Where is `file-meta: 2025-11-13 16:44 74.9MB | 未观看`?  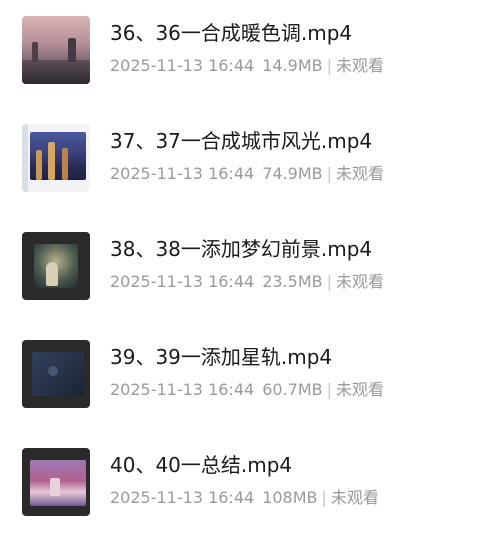
file-meta: 2025-11-13 16:44 74.9MB | 未观看 is located at coordinates (247, 174).